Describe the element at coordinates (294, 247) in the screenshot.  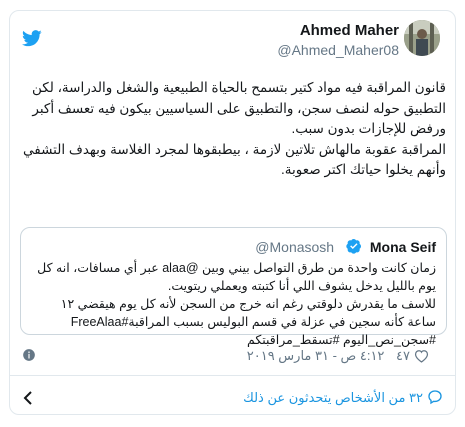
I see `quoted-author-handle: @Monasosh` at that location.